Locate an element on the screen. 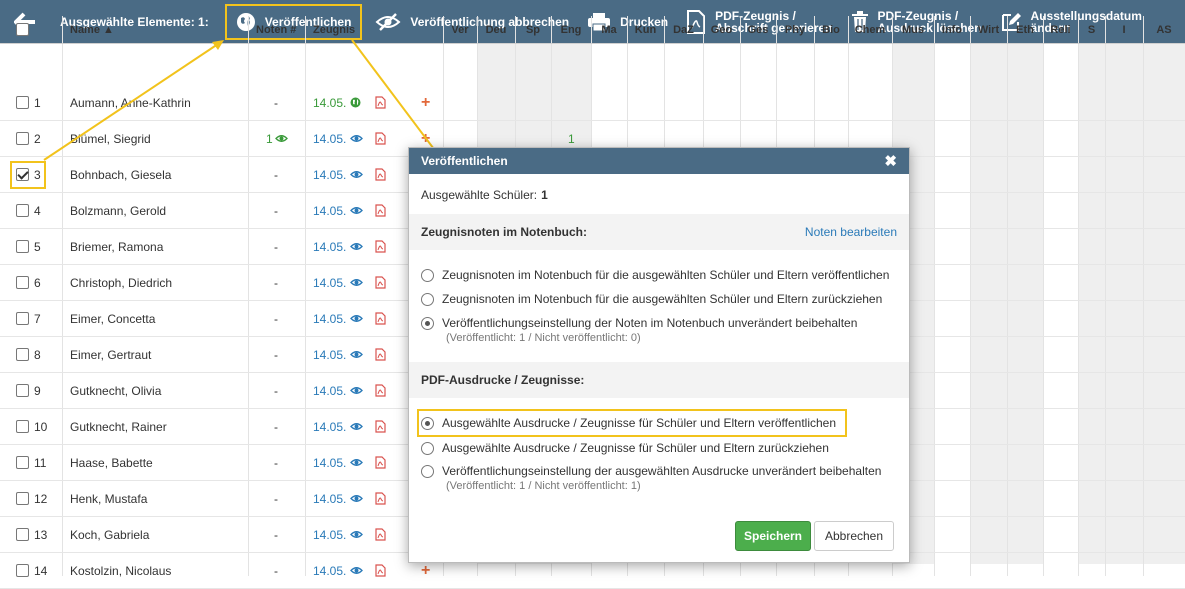 The height and width of the screenshot is (589, 1185). close-icon: ✖ is located at coordinates (890, 161).